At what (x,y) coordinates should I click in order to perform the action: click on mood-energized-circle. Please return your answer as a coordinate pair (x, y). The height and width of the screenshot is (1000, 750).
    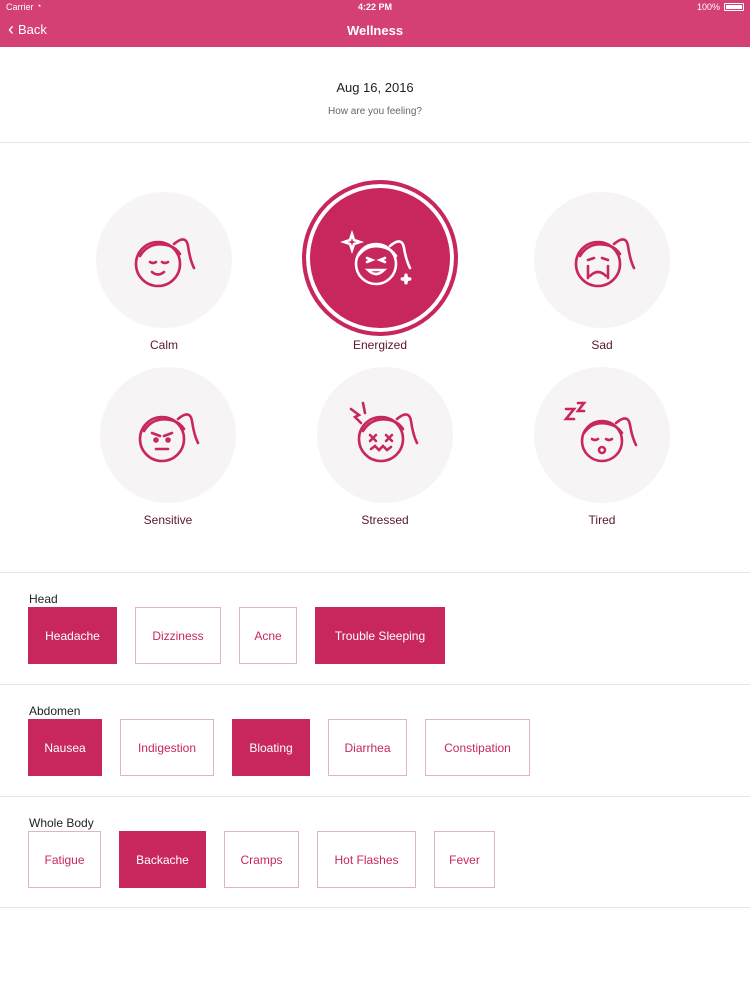
    Looking at the image, I should click on (380, 258).